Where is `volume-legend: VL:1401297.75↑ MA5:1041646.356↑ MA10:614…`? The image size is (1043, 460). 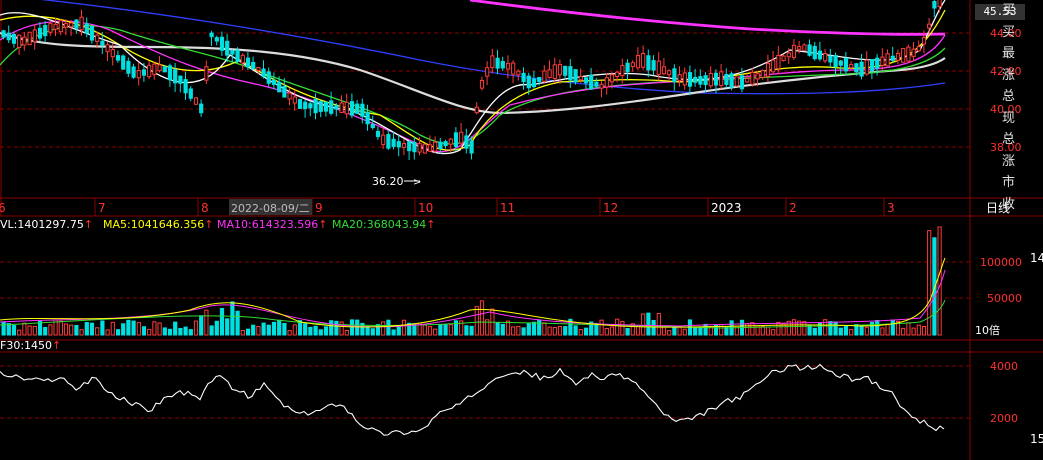 volume-legend: VL:1401297.75↑ MA5:1041646.356↑ MA10:614… is located at coordinates (217, 224).